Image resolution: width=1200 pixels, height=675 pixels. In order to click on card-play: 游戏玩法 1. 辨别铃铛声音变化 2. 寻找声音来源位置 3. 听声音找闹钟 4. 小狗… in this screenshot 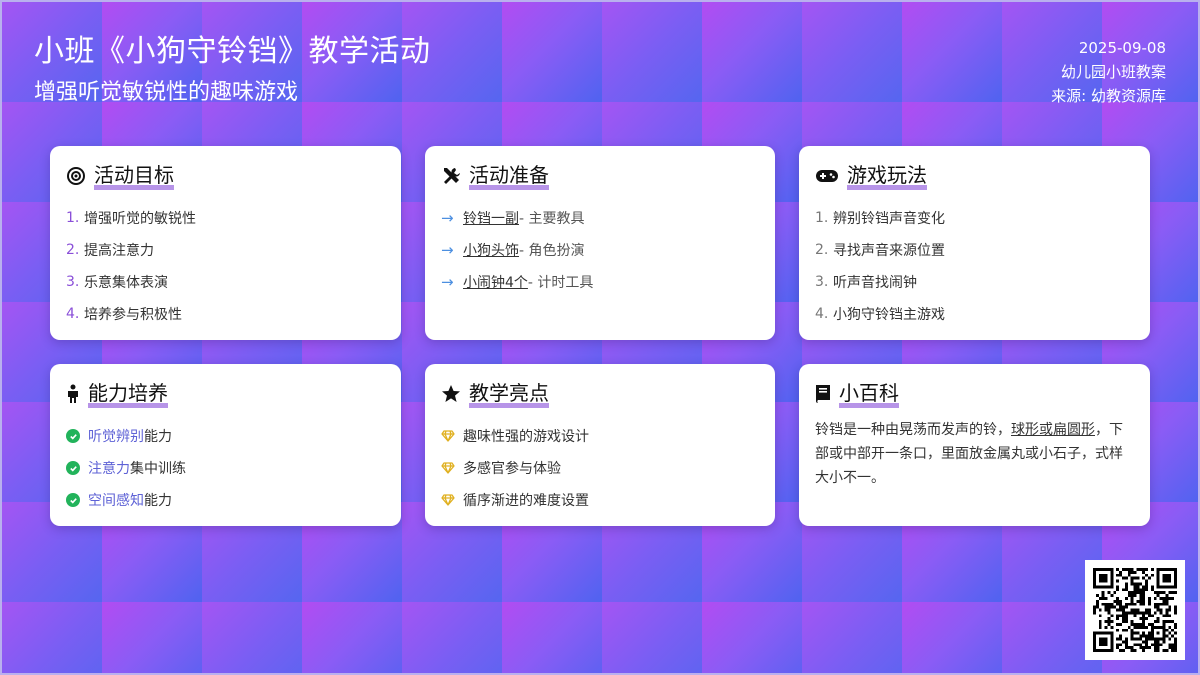, I will do `click(974, 243)`.